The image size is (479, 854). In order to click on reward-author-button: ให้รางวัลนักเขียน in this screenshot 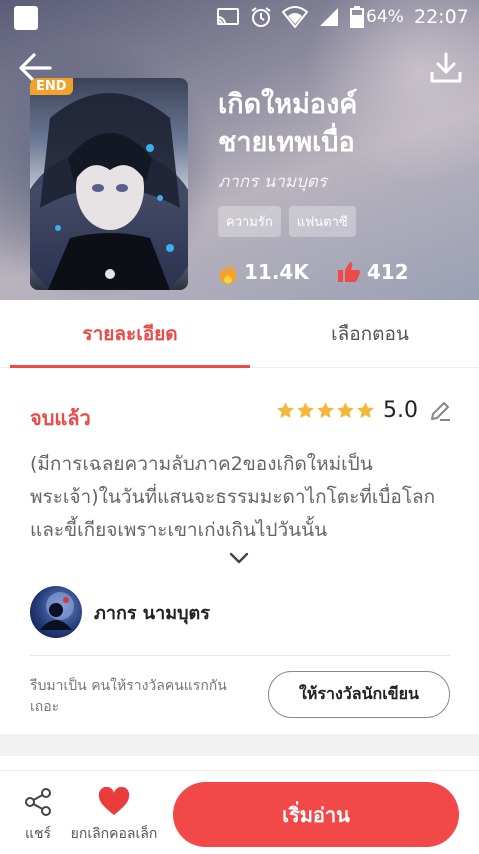, I will do `click(359, 694)`.